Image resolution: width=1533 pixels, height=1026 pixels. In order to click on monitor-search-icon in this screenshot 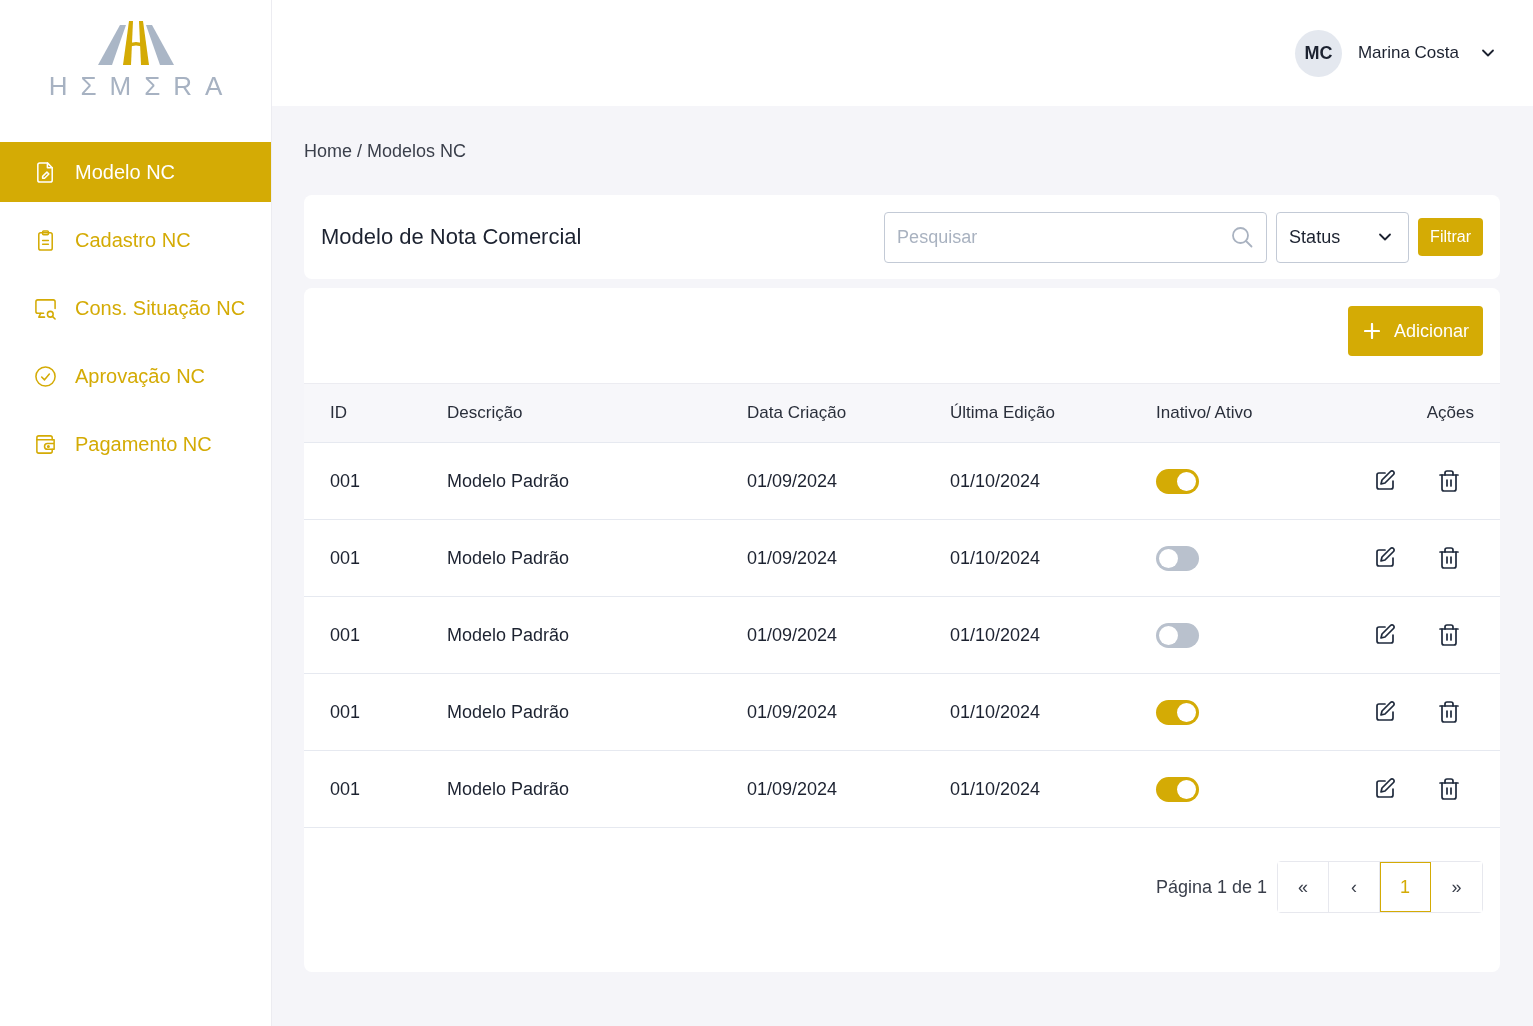, I will do `click(45, 308)`.